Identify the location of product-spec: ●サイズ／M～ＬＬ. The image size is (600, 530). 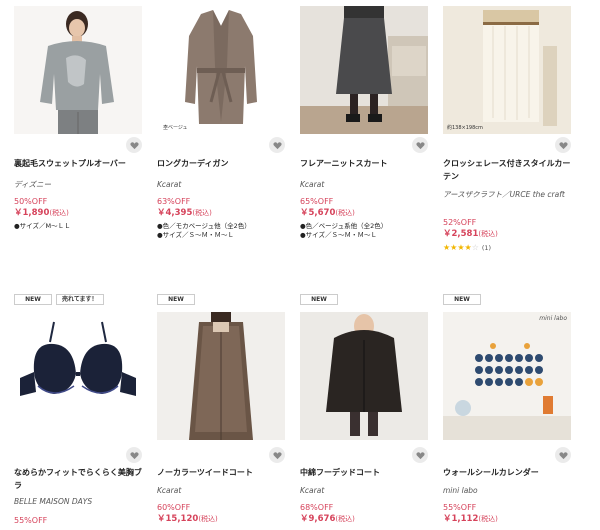
(42, 226).